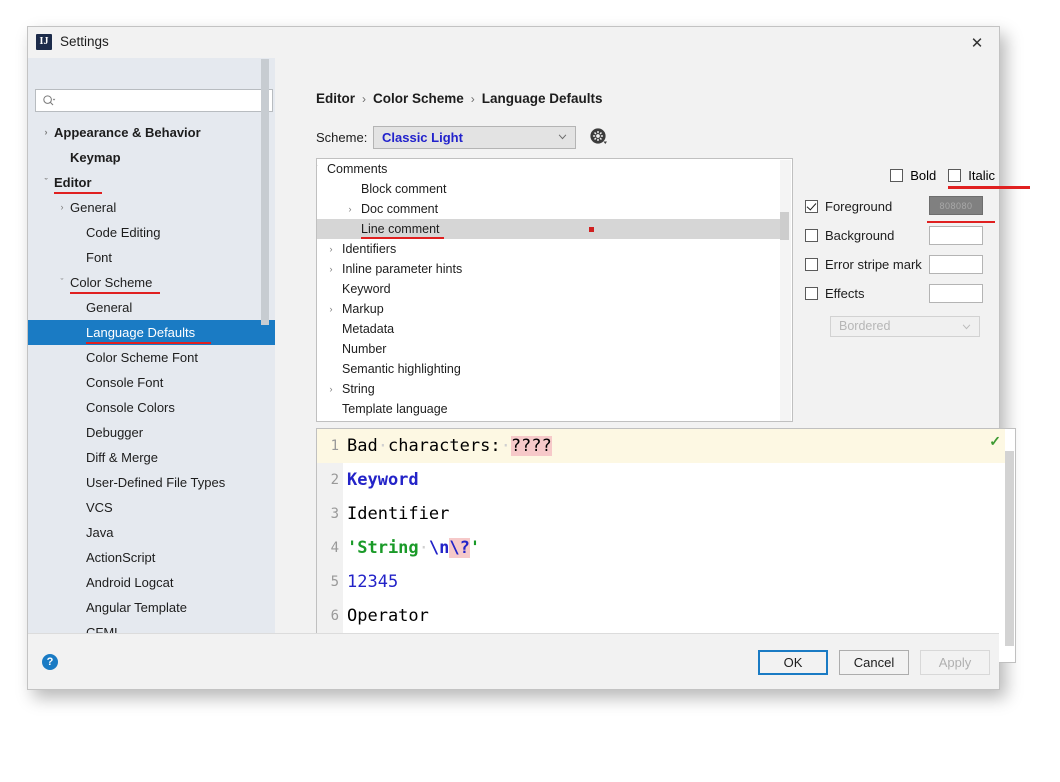  What do you see at coordinates (874, 662) in the screenshot?
I see `cancel-button: Cancel` at bounding box center [874, 662].